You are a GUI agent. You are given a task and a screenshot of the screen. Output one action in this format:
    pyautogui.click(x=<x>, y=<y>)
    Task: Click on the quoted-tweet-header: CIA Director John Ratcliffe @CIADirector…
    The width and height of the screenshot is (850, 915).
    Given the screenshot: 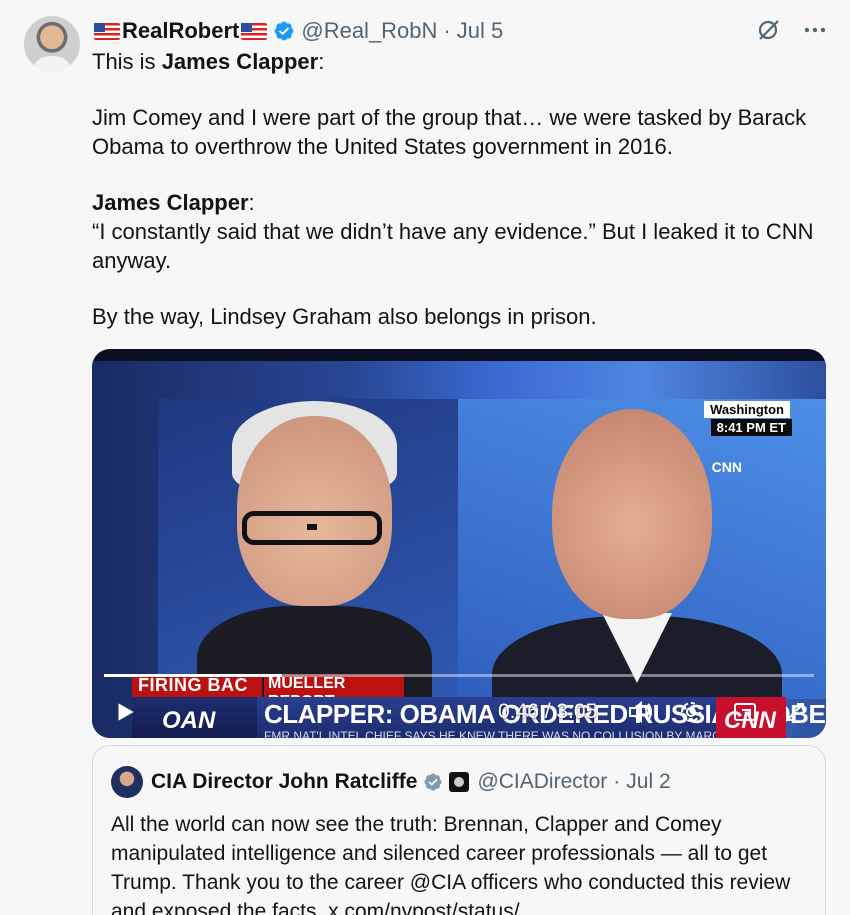 What is the action you would take?
    pyautogui.click(x=391, y=782)
    